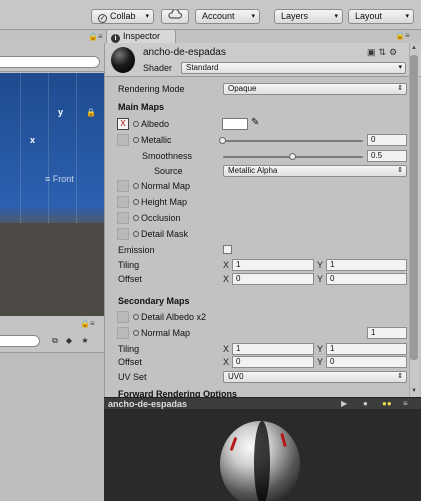 This screenshot has width=421, height=501. What do you see at coordinates (160, 202) in the screenshot?
I see `height-map-label: Height Map` at bounding box center [160, 202].